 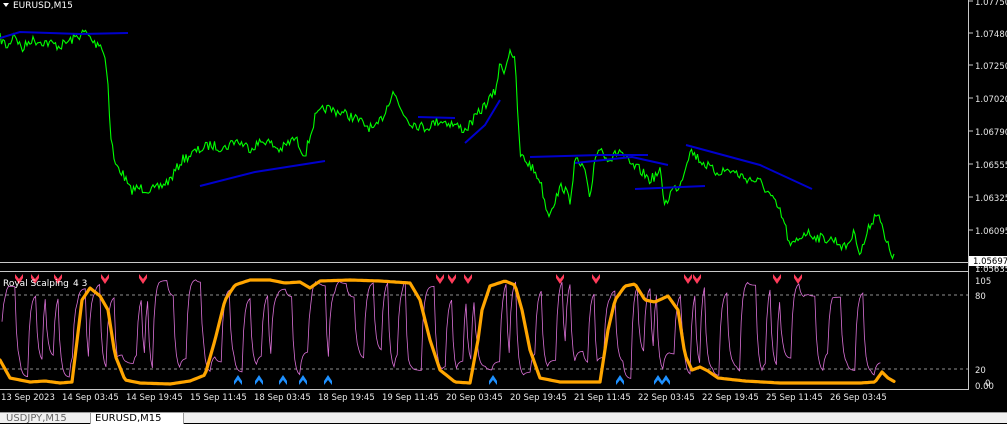 I want to click on price-tick: 1.07480, so click(x=991, y=35).